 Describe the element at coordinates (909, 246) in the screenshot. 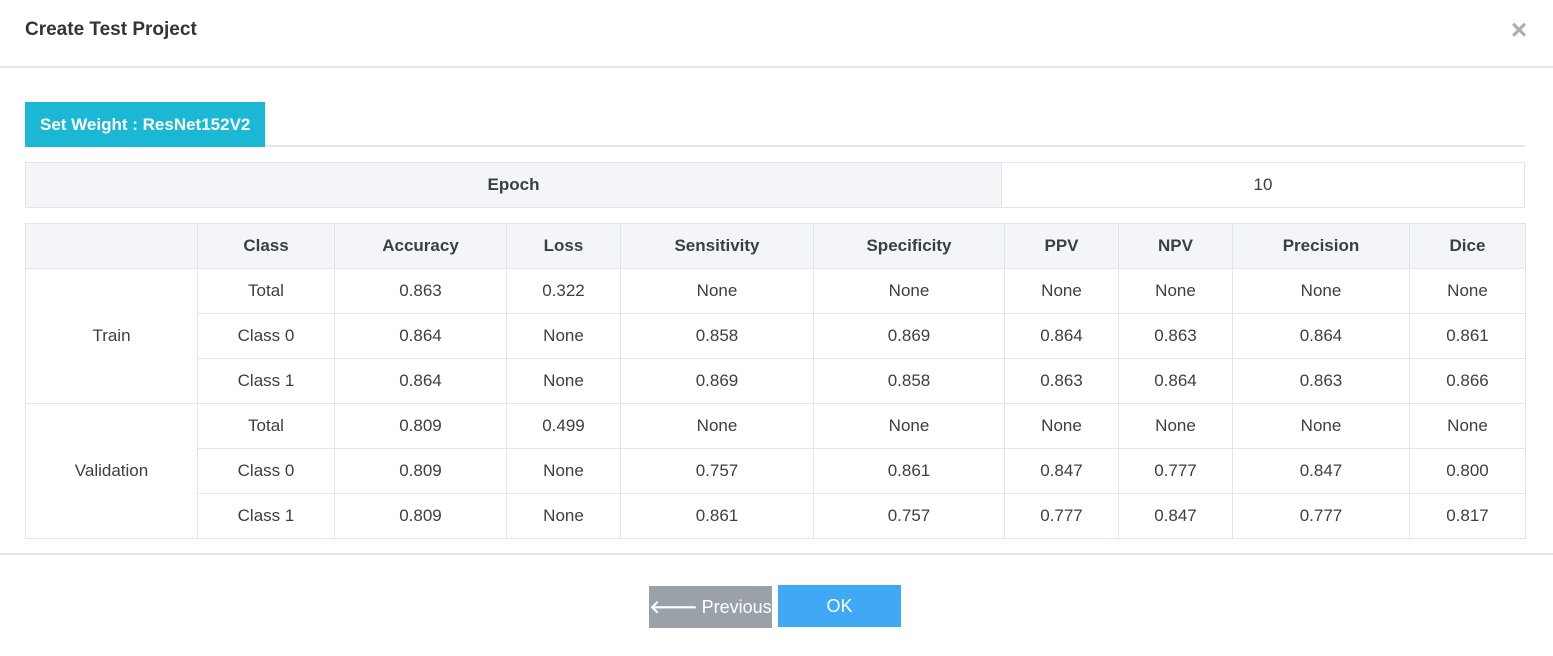

I see `column-header: Specificity` at that location.